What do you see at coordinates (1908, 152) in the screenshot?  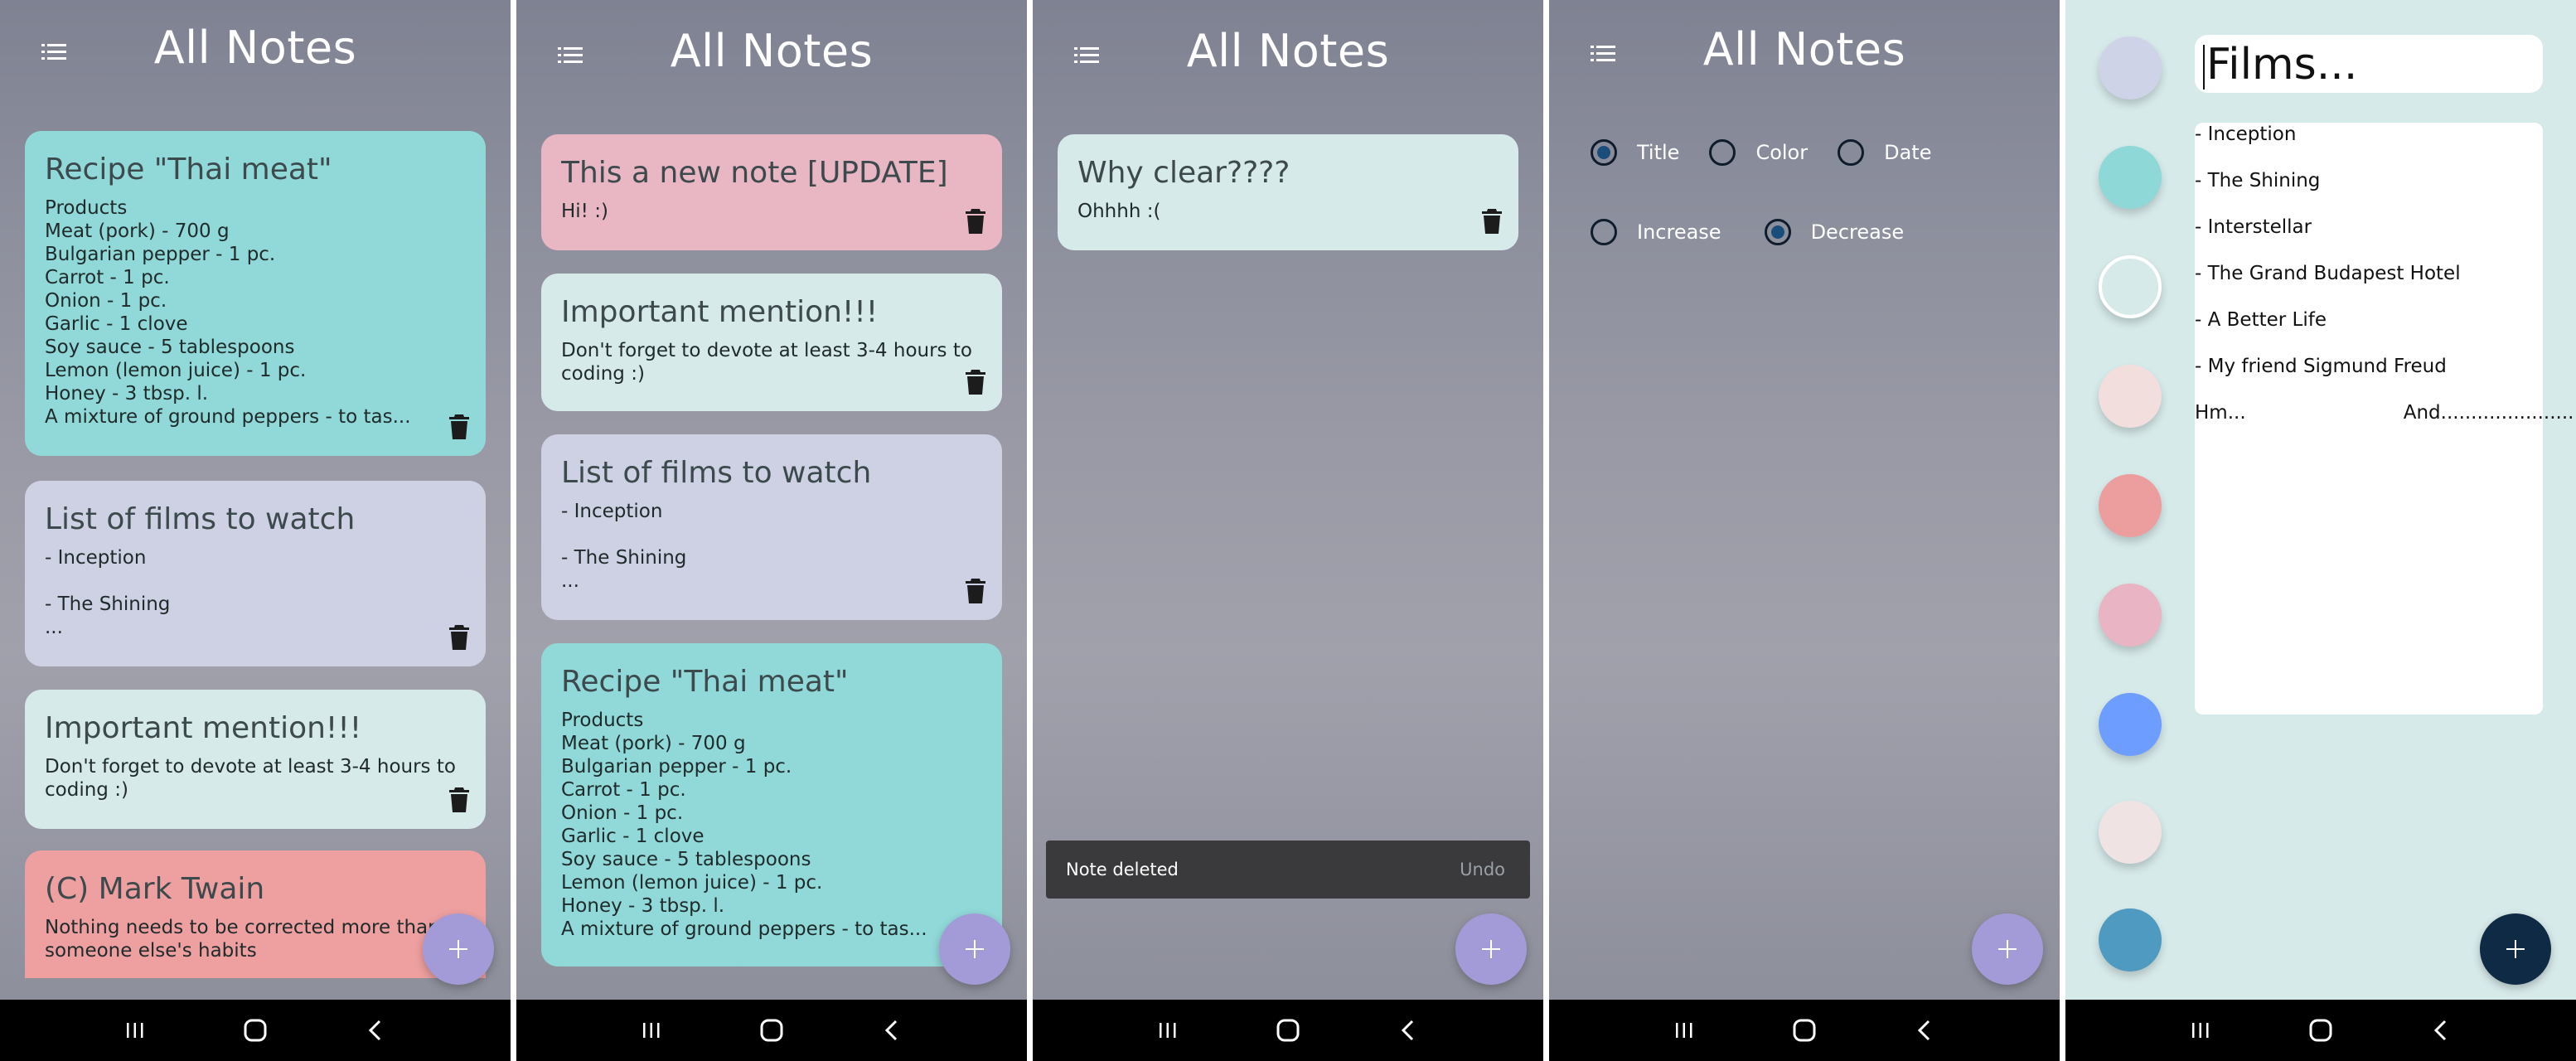 I see `radio-label: Date` at bounding box center [1908, 152].